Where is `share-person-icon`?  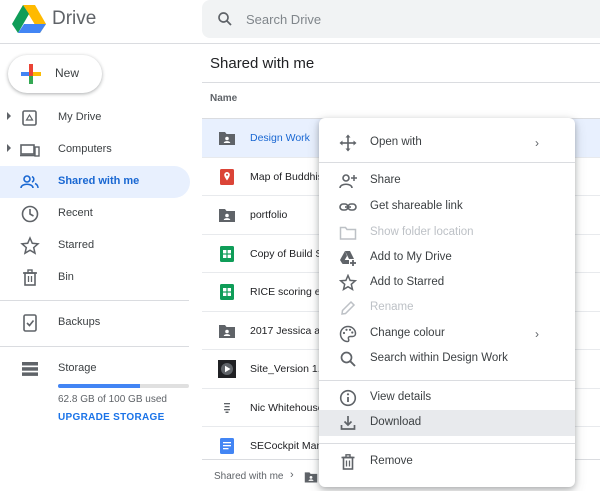 share-person-icon is located at coordinates (348, 181).